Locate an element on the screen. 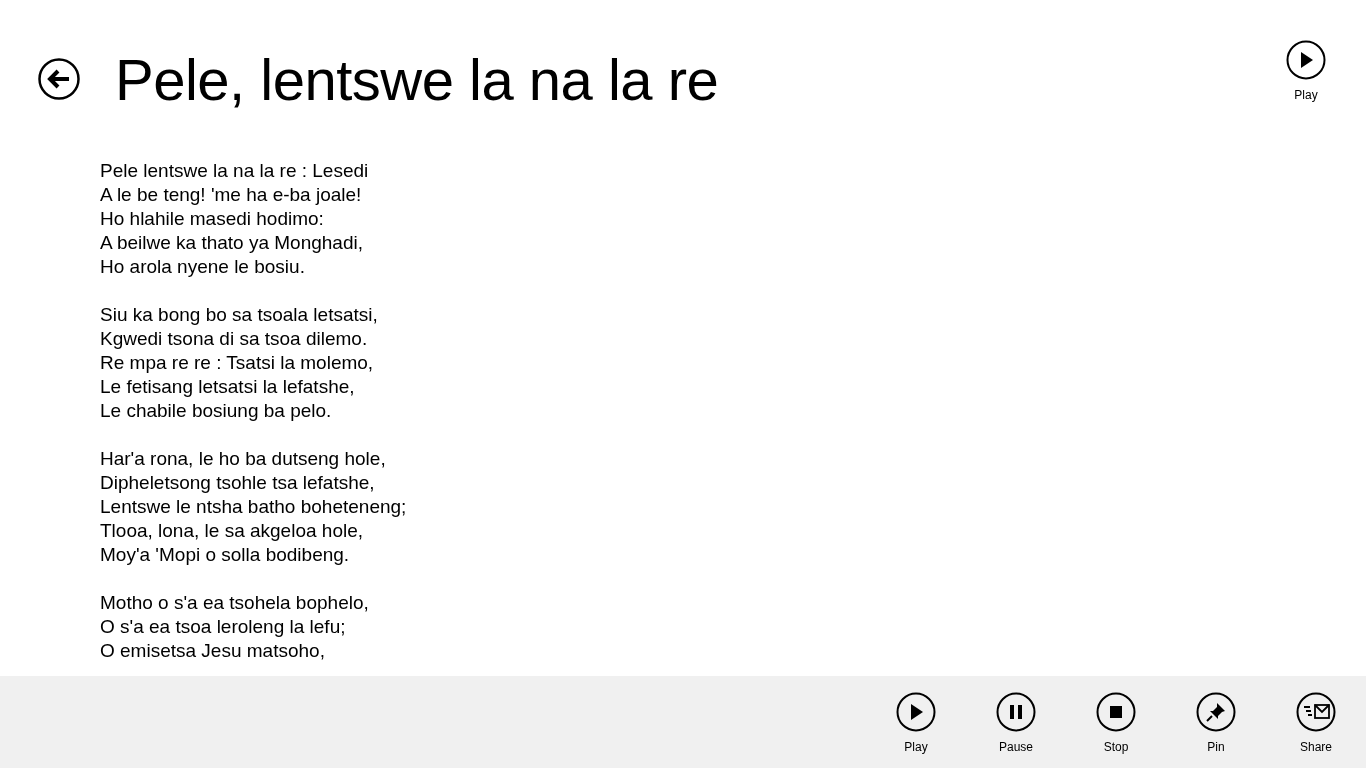 Image resolution: width=1366 pixels, height=768 pixels. lyric-line: Ho hlahile masedi hodimo: is located at coordinates (212, 219).